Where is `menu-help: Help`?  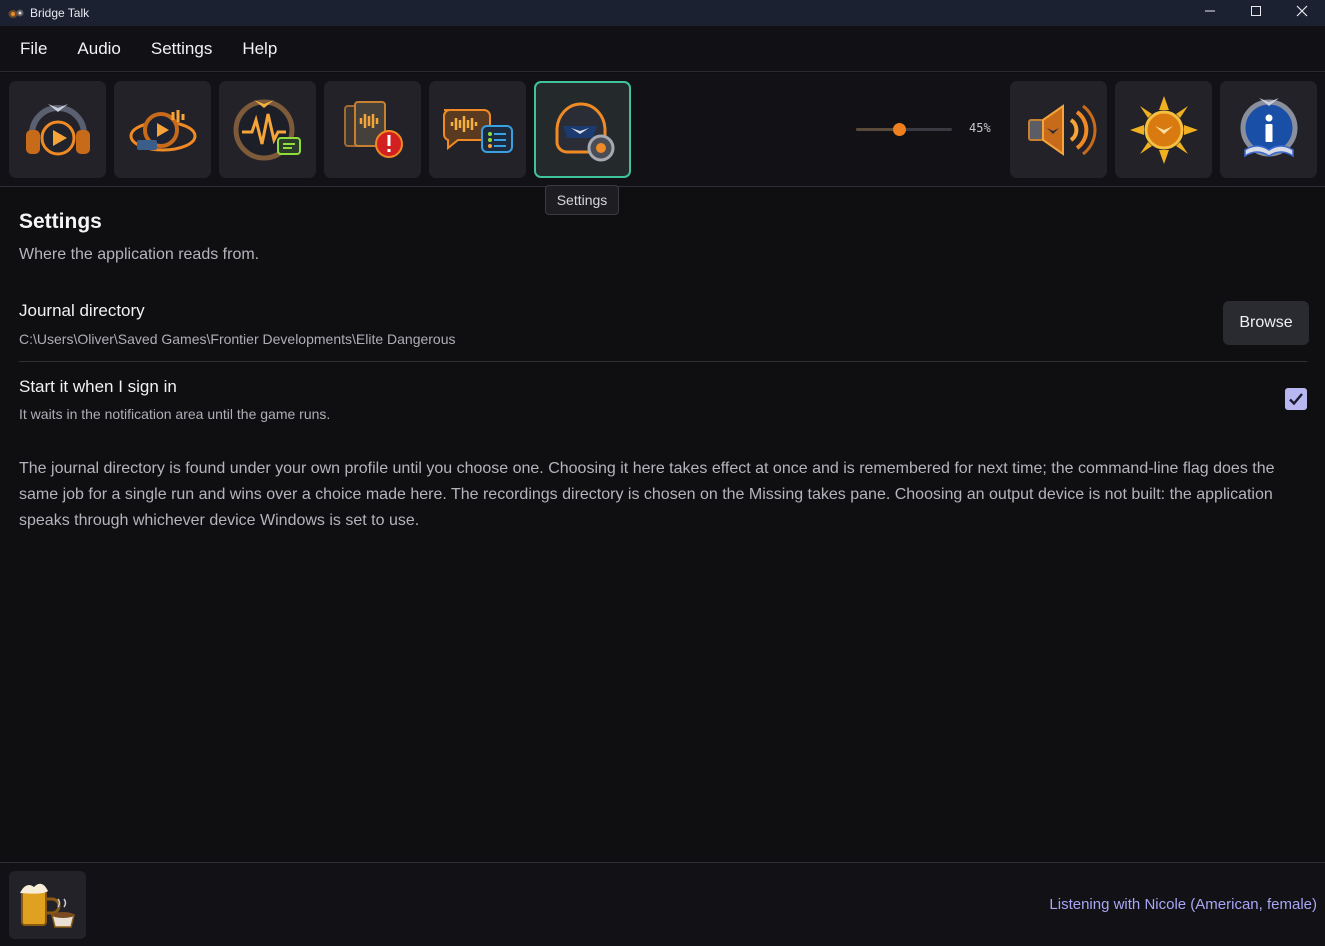 menu-help: Help is located at coordinates (259, 49).